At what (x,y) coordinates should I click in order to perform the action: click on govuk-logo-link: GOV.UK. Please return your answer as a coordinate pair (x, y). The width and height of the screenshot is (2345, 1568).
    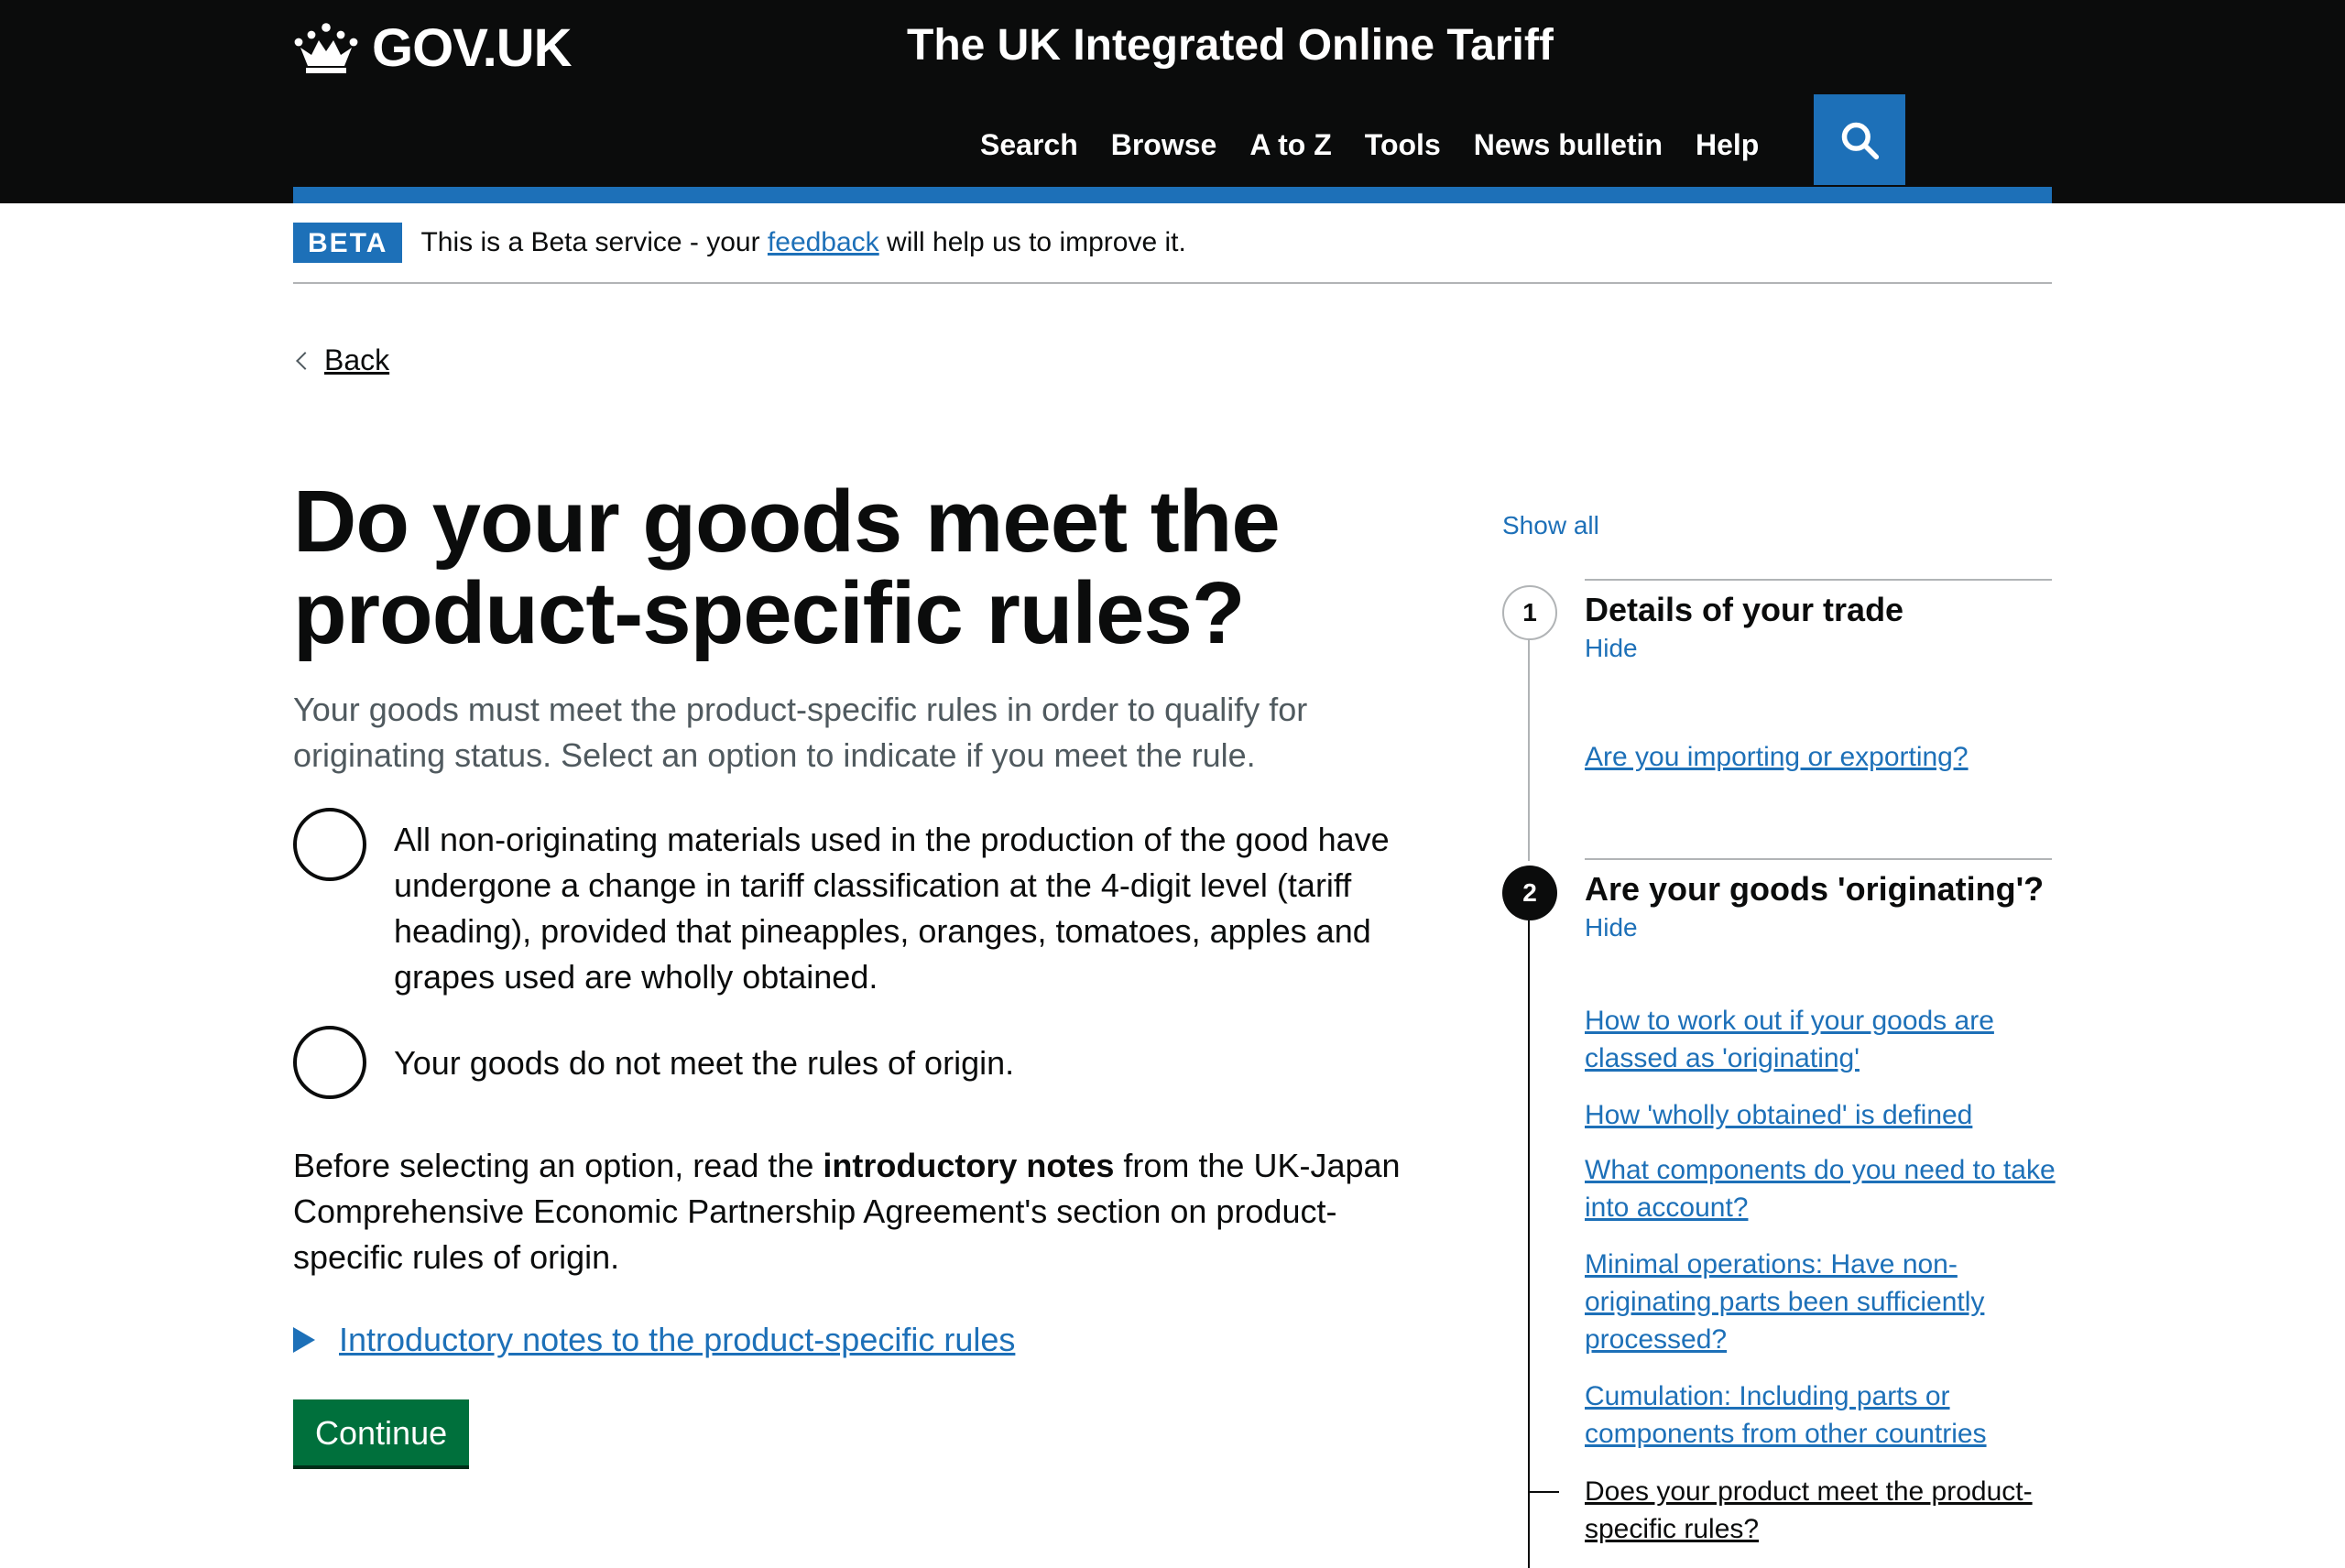
    Looking at the image, I should click on (432, 47).